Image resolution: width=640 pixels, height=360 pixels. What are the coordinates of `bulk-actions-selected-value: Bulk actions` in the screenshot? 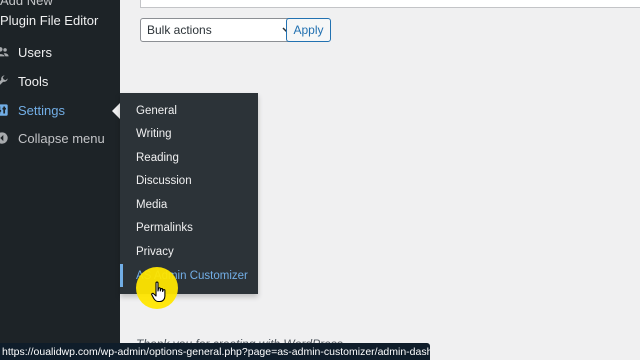 It's located at (179, 30).